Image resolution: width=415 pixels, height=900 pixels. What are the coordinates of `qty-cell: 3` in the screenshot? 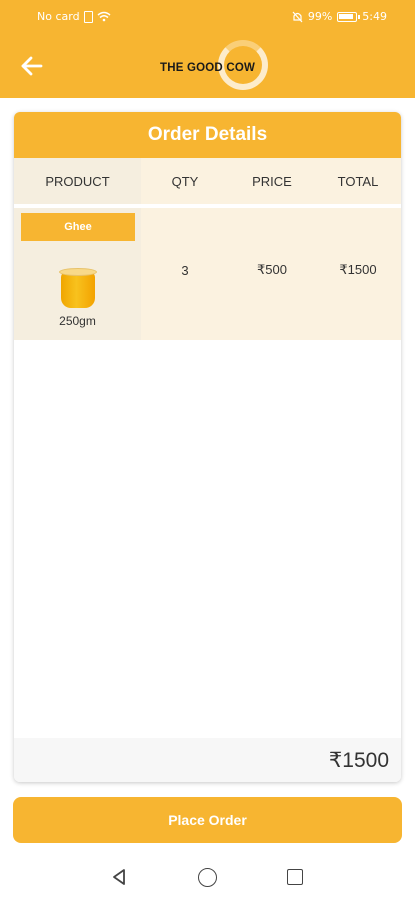 It's located at (185, 270).